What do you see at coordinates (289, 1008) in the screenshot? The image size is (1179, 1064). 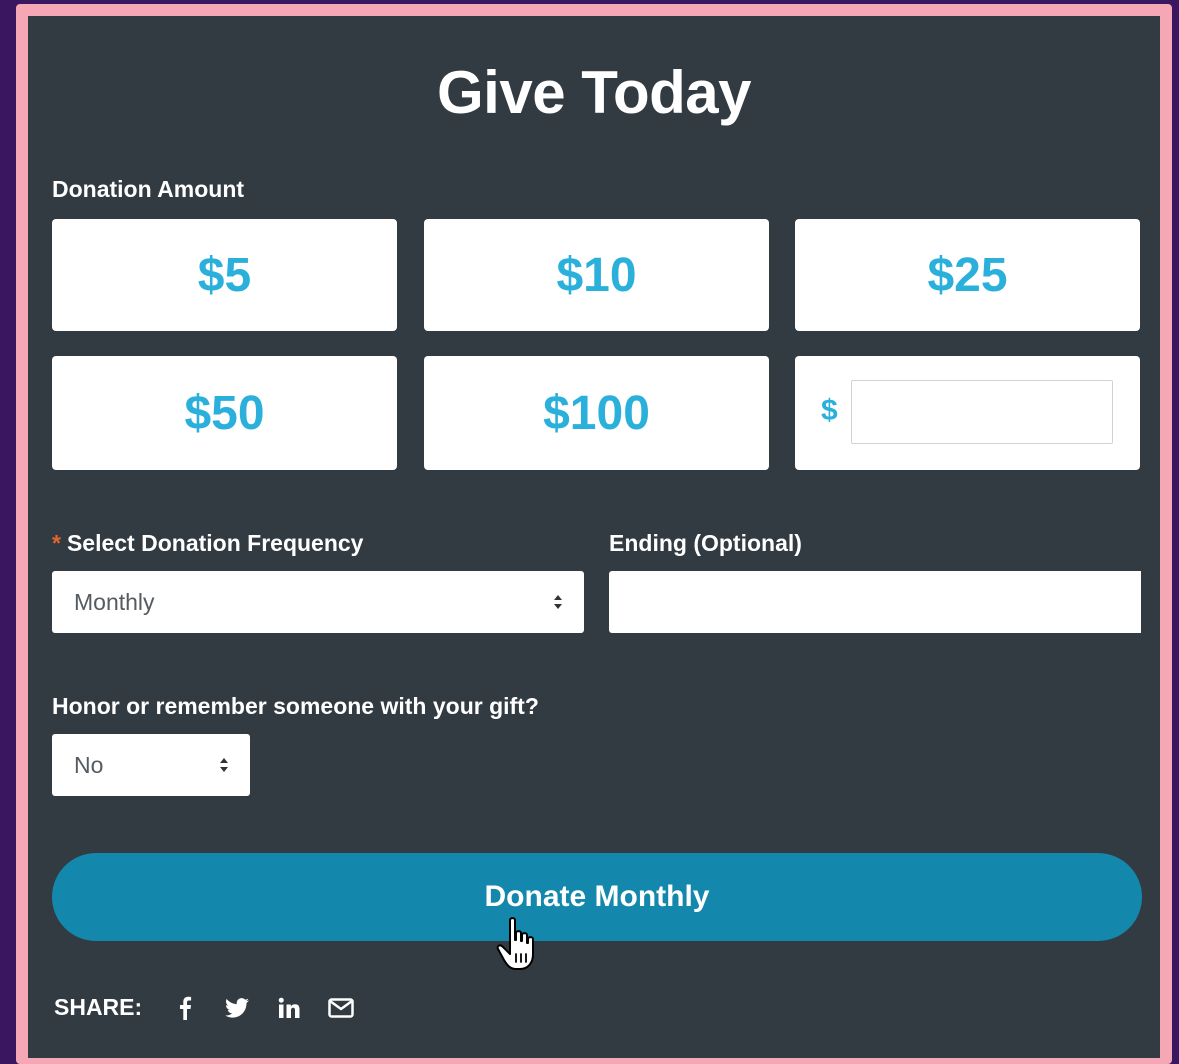 I see `linkedin-icon` at bounding box center [289, 1008].